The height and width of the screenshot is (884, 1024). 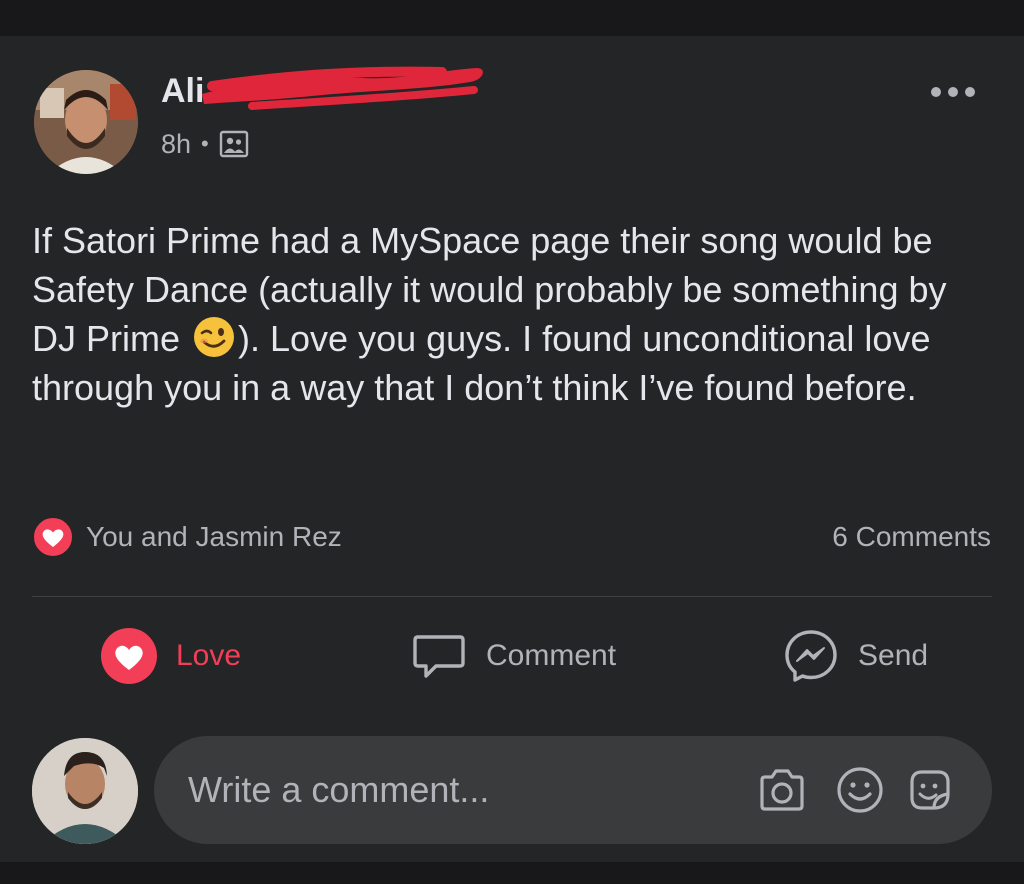 What do you see at coordinates (53, 537) in the screenshot?
I see `love-reaction-icon` at bounding box center [53, 537].